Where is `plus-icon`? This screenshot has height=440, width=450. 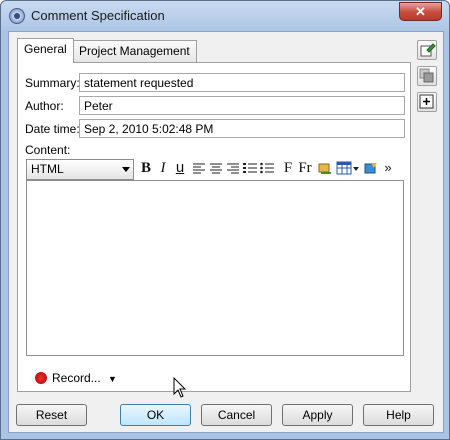 plus-icon is located at coordinates (426, 101).